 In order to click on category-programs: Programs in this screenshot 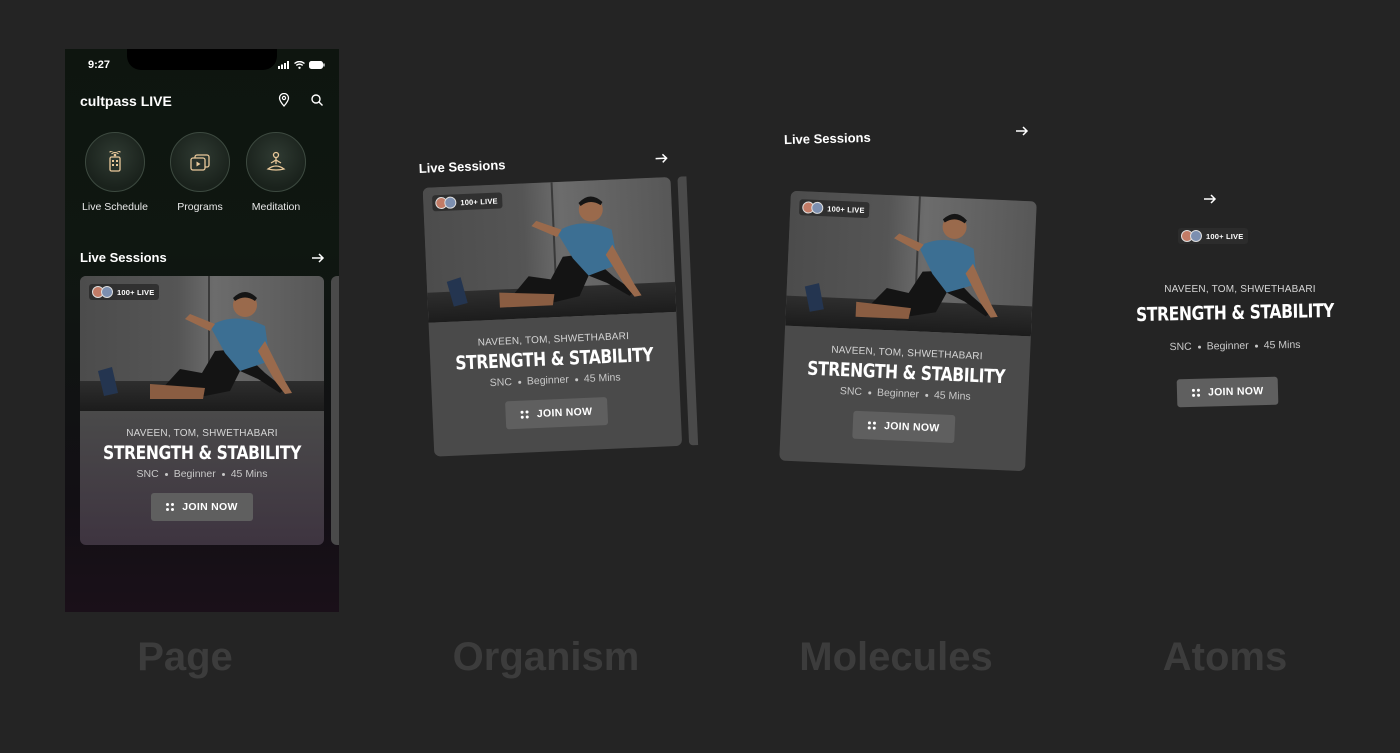, I will do `click(200, 172)`.